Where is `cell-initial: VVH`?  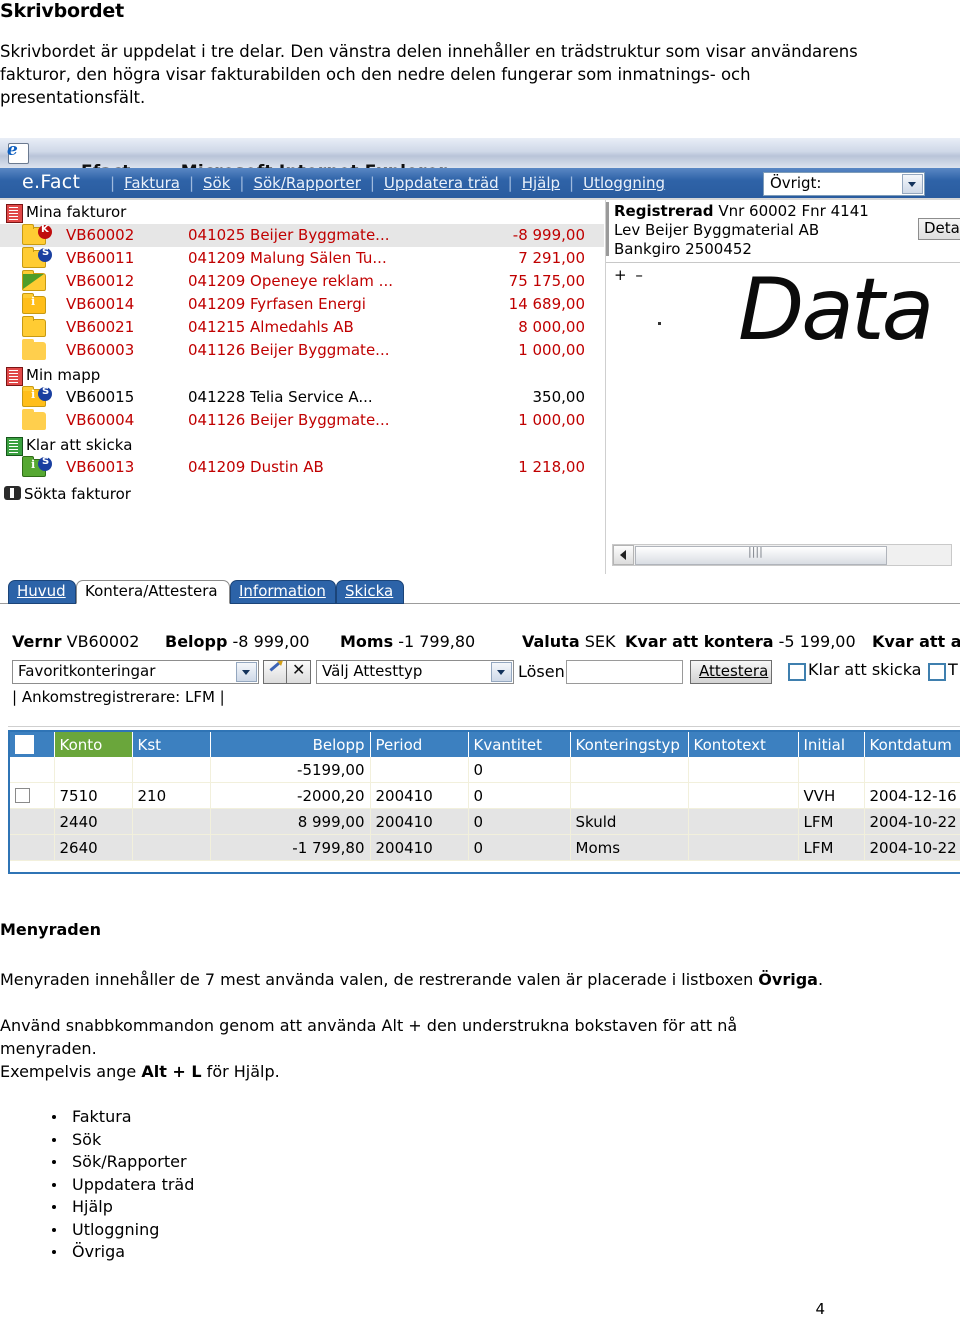
cell-initial: VVH is located at coordinates (831, 795).